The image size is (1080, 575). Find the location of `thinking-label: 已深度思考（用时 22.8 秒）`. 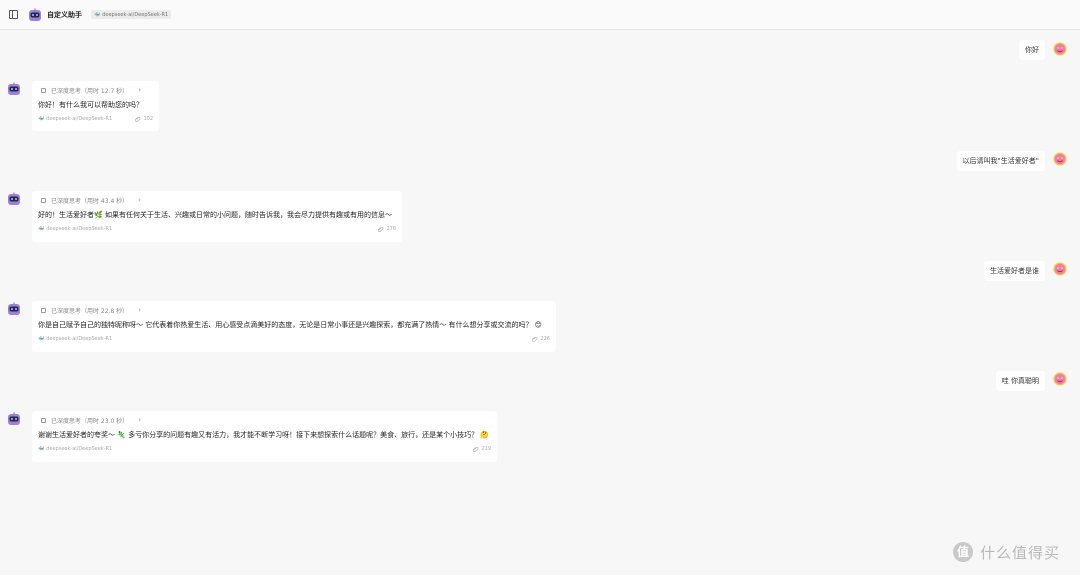

thinking-label: 已深度思考（用时 22.8 秒） is located at coordinates (90, 311).